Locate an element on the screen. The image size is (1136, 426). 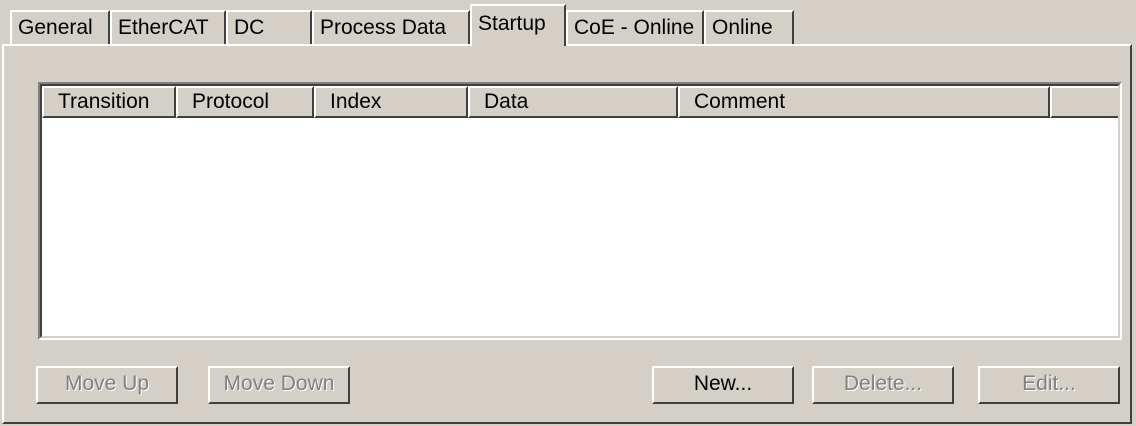
tab-label: General is located at coordinates (55, 27).